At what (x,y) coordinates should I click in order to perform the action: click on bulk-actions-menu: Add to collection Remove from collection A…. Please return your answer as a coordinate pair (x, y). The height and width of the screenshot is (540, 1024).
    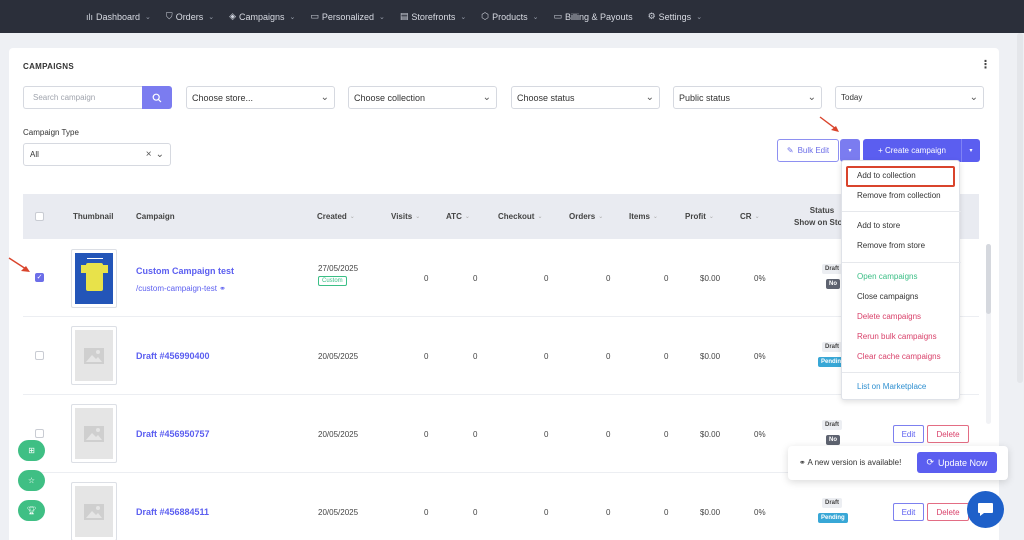
    Looking at the image, I should click on (901, 280).